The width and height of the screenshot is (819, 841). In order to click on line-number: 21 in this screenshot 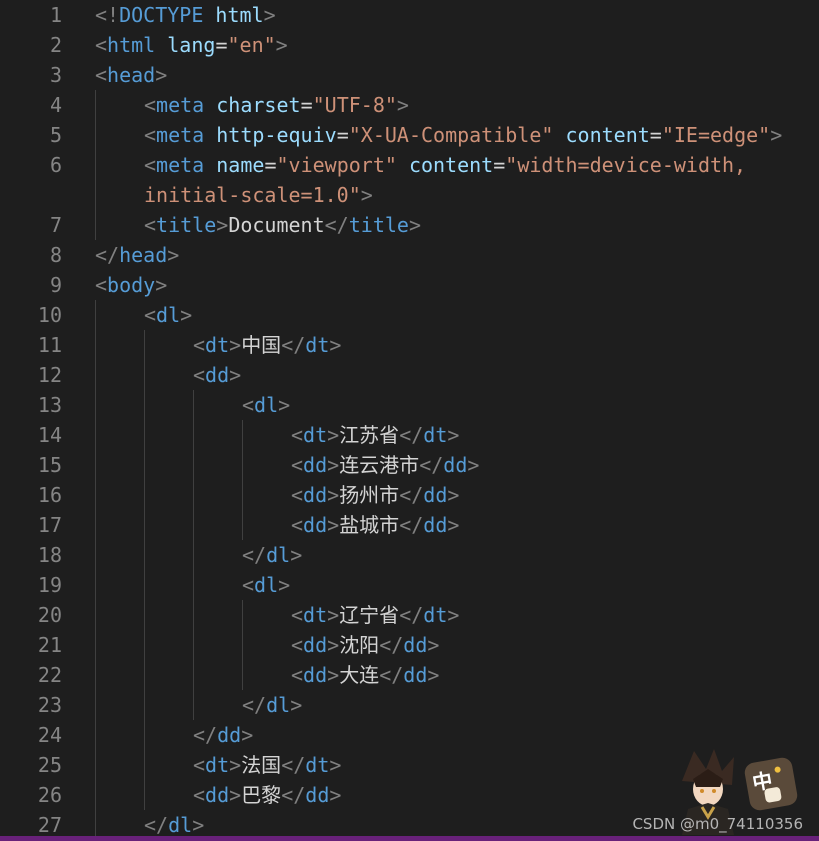, I will do `click(49, 645)`.